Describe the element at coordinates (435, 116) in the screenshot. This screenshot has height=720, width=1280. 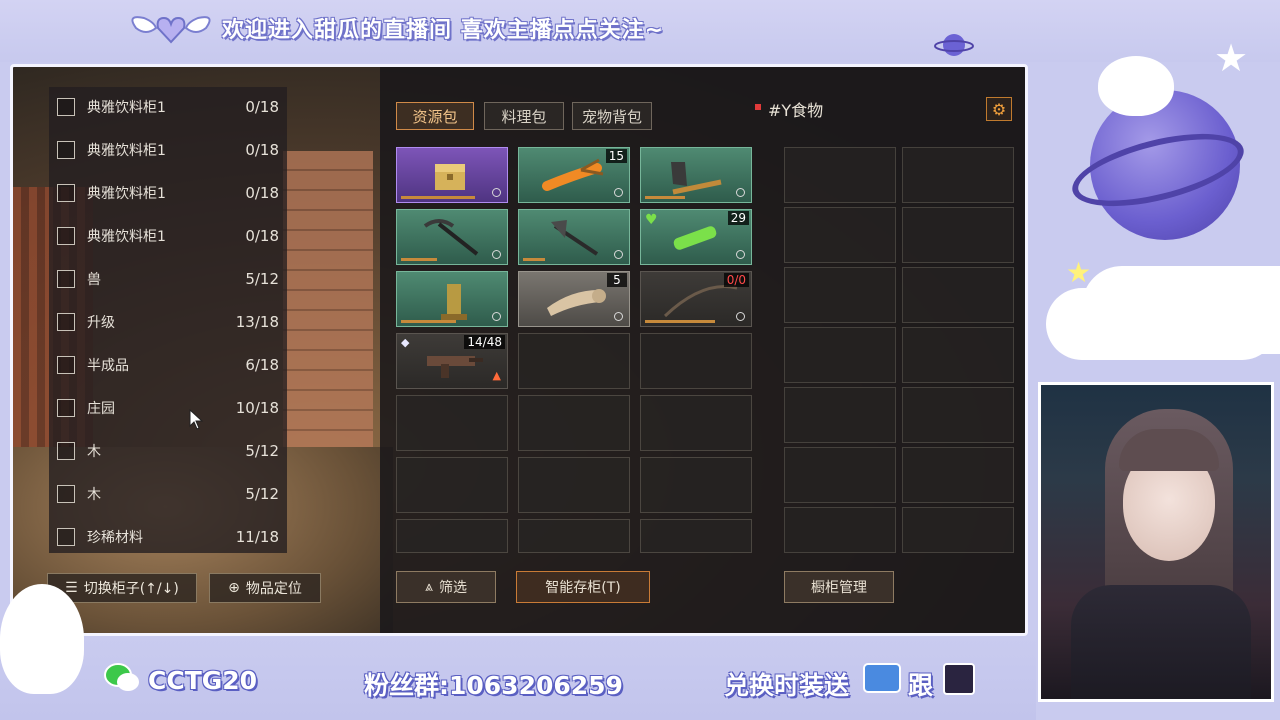
I see `tab-resource-pack: 资源包` at that location.